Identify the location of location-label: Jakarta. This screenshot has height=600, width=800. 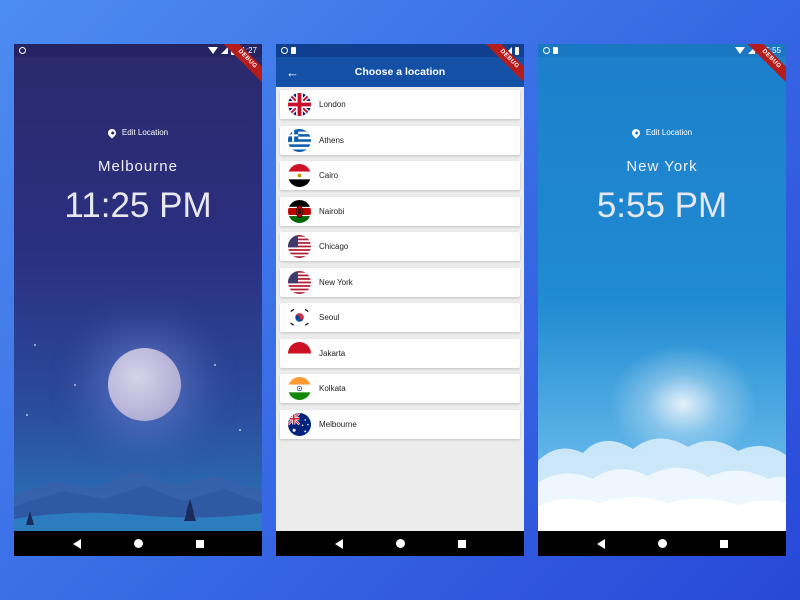
(332, 353).